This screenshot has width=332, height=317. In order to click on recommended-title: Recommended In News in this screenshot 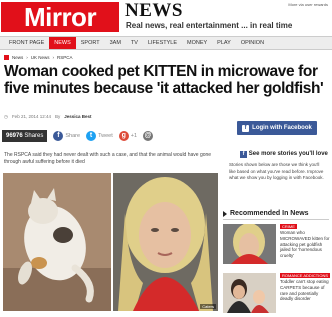, I will do `click(266, 213)`.